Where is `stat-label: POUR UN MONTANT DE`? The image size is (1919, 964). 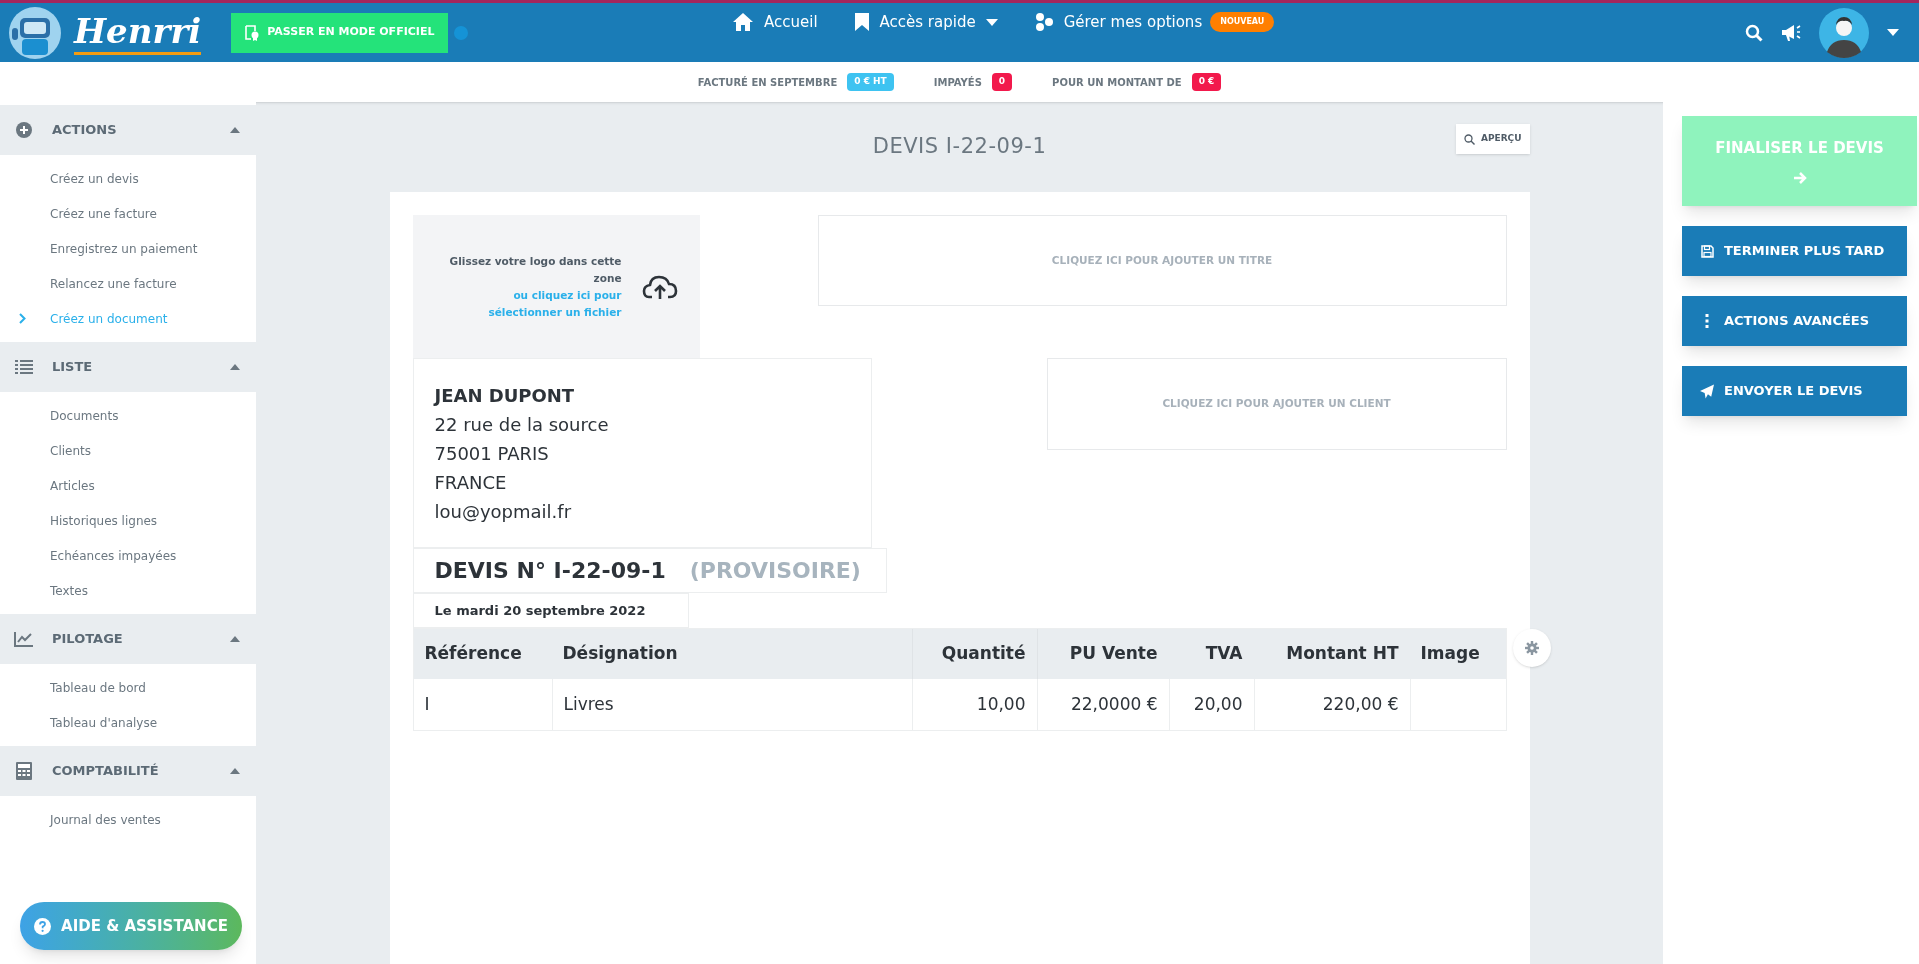 stat-label: POUR UN MONTANT DE is located at coordinates (1117, 82).